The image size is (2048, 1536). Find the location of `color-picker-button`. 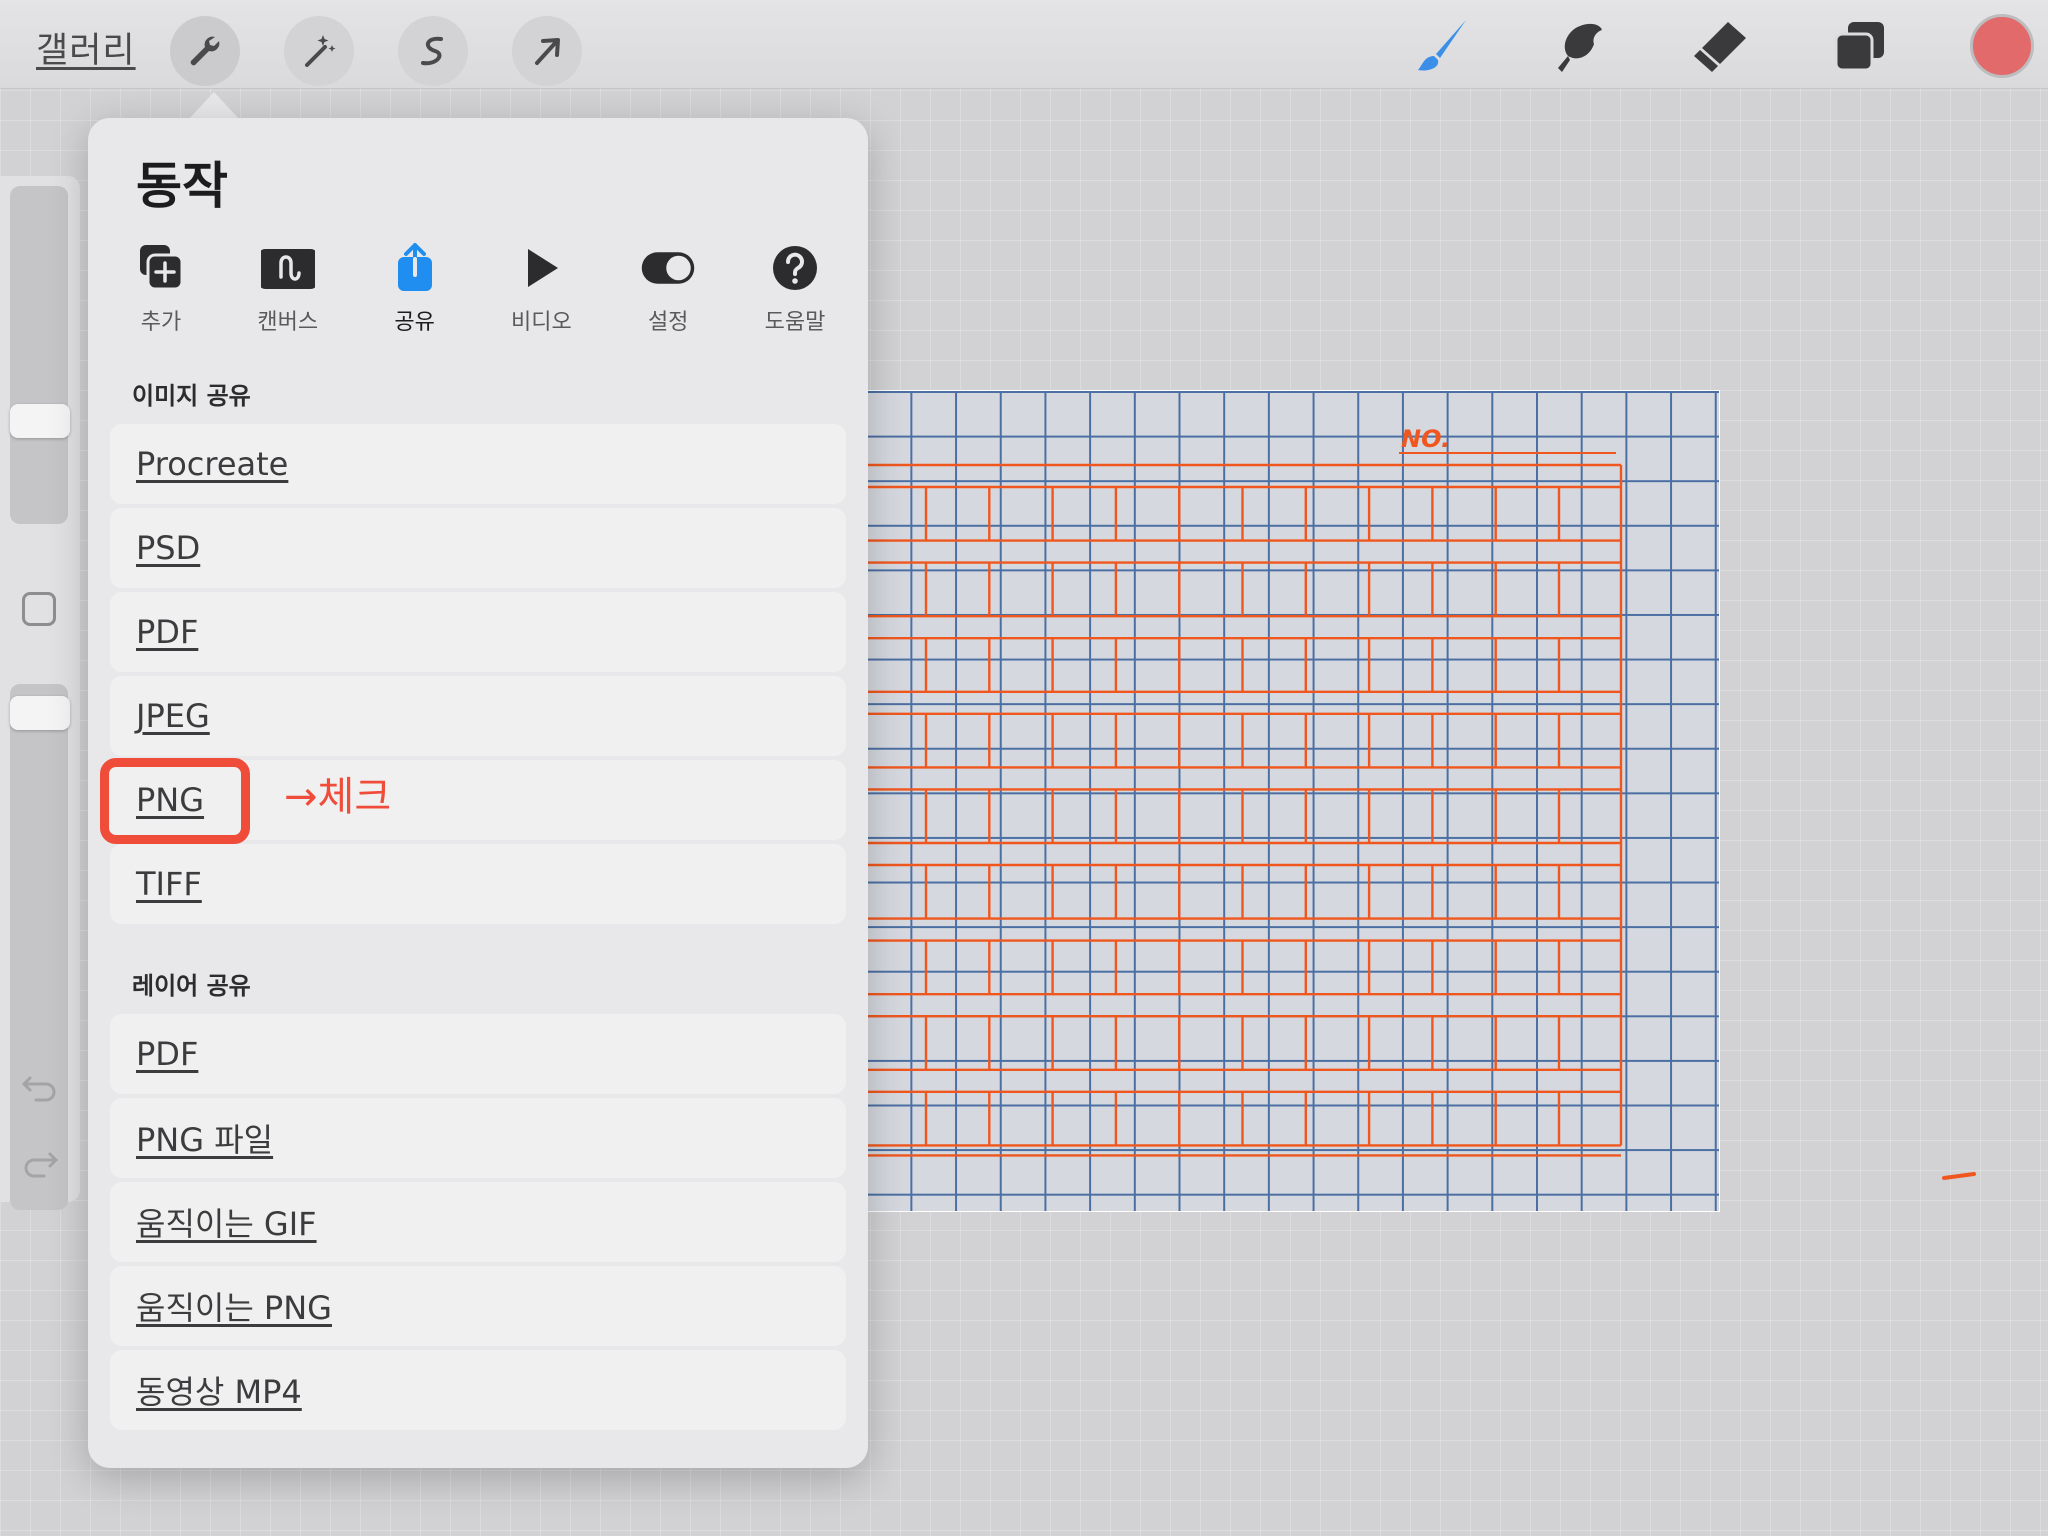

color-picker-button is located at coordinates (2002, 46).